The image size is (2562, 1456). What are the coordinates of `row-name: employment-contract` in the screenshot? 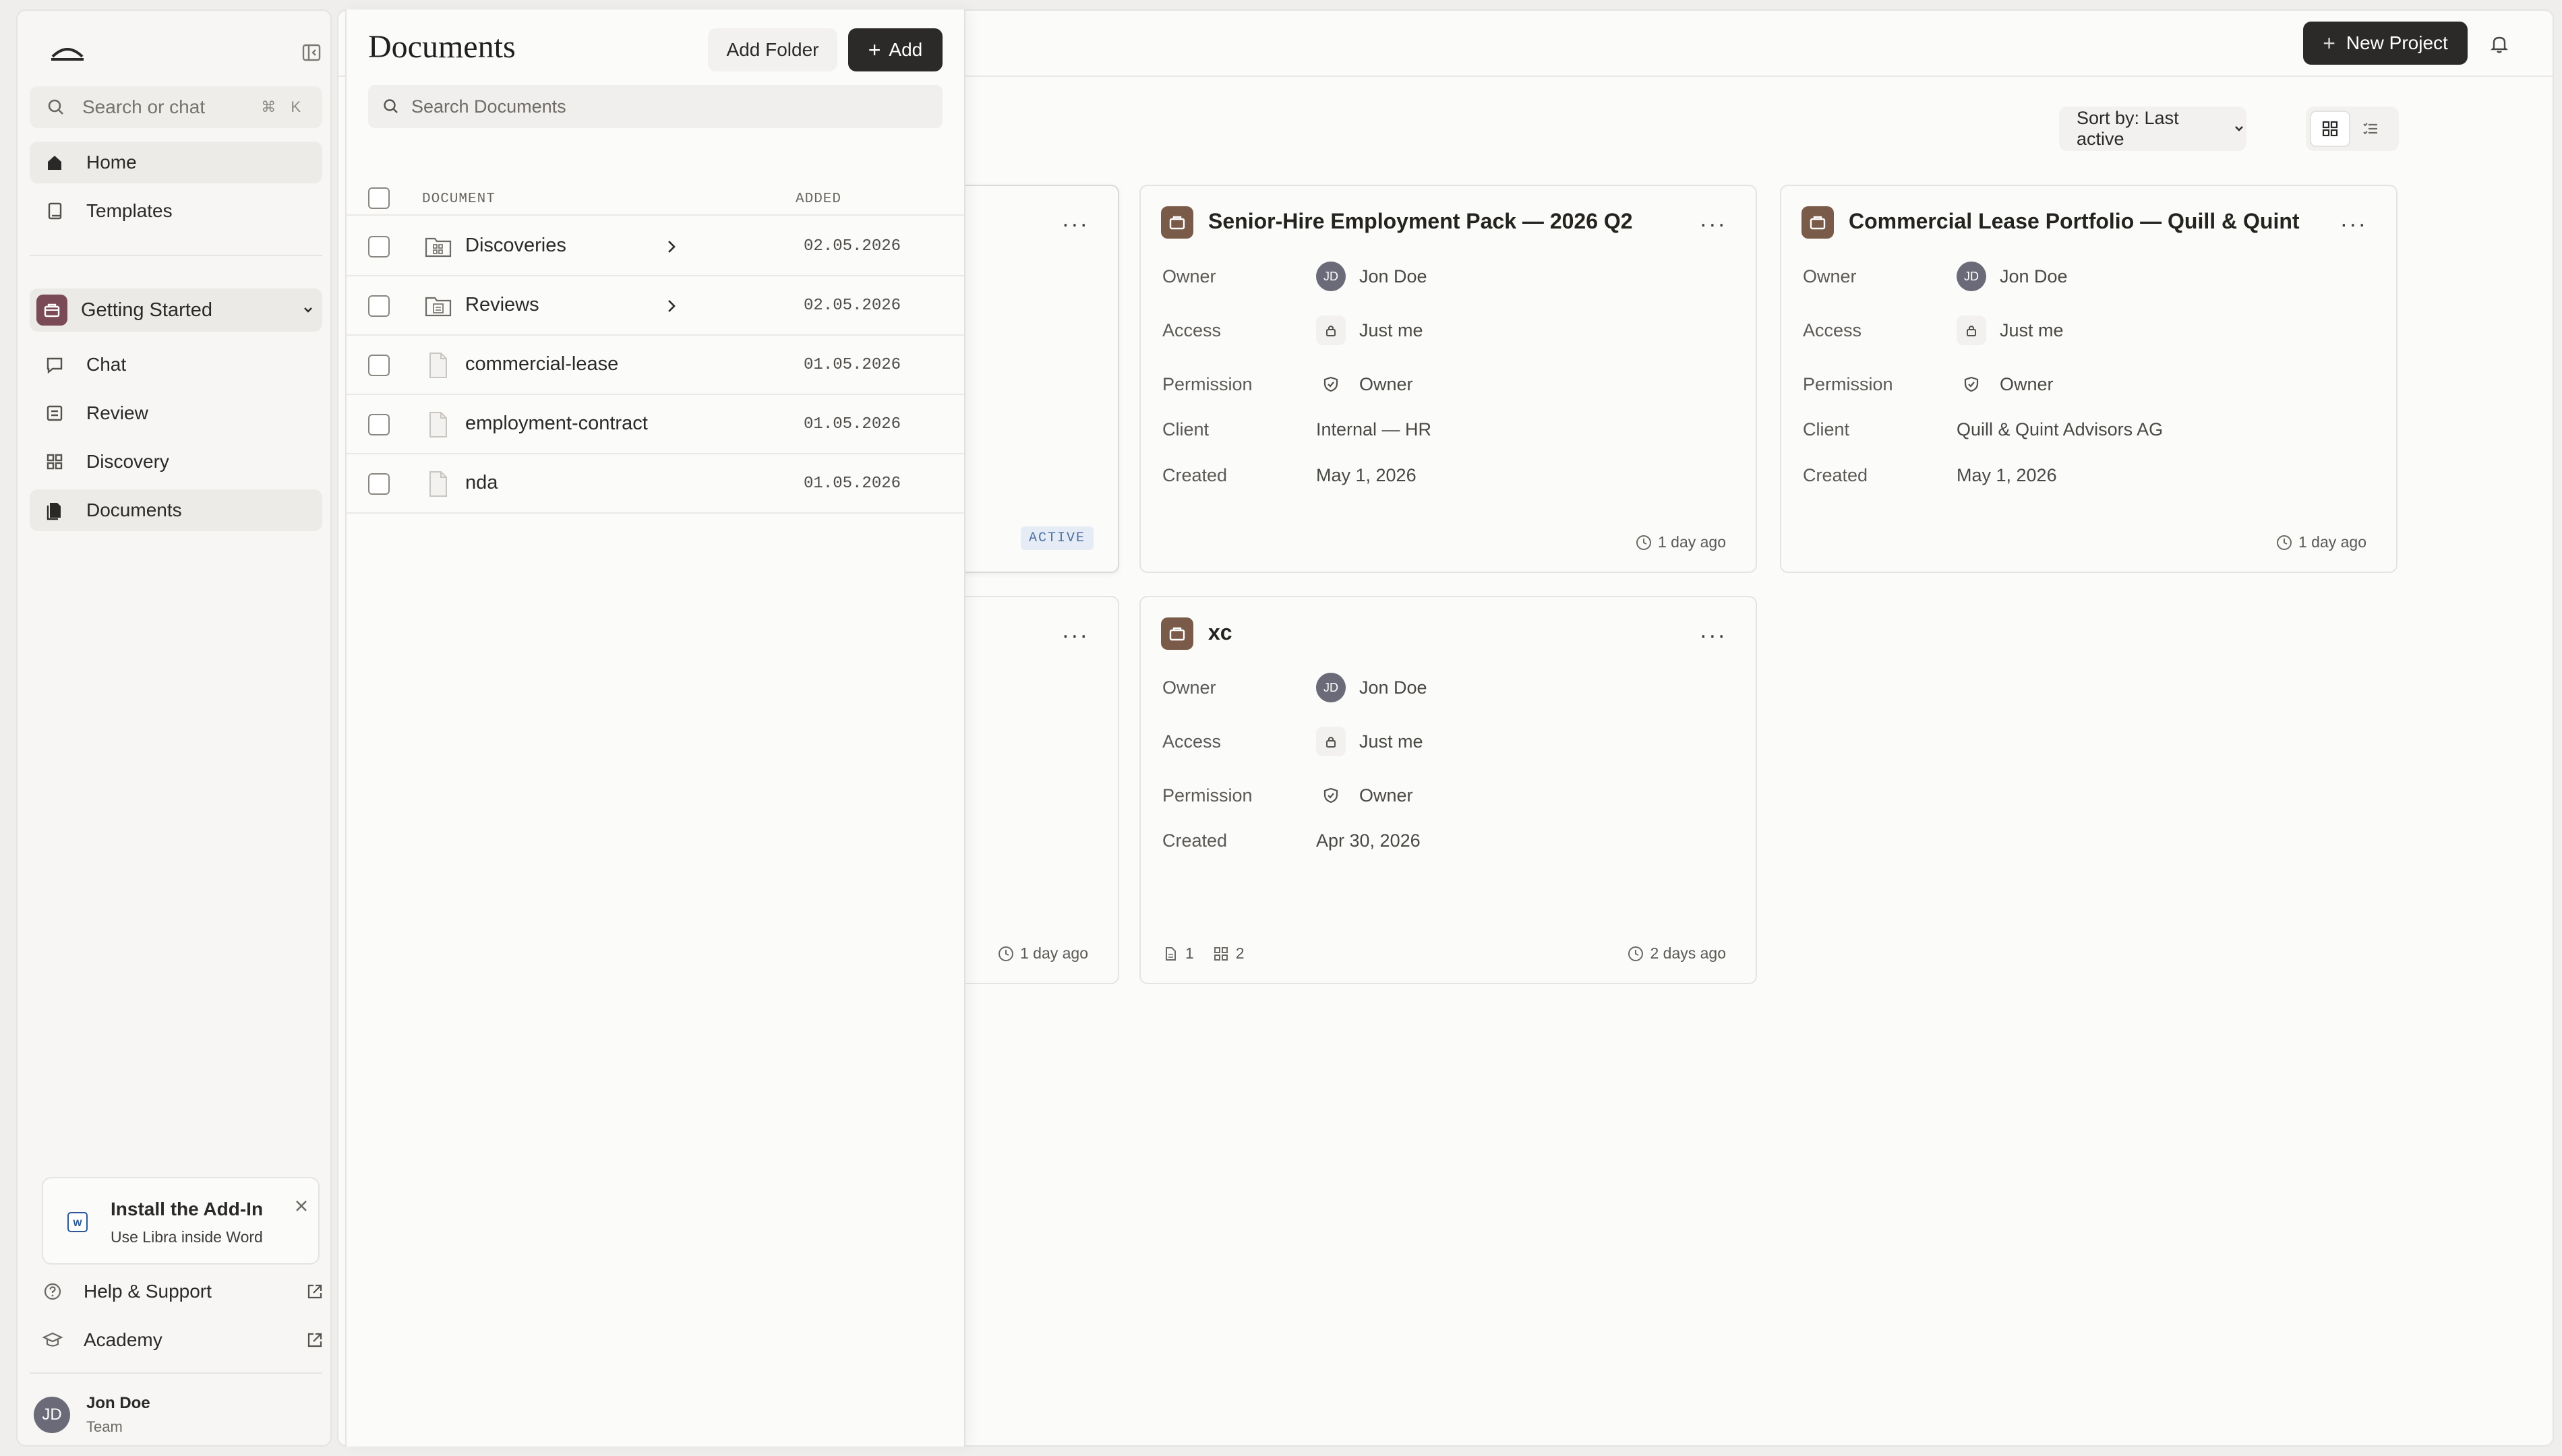 It's located at (556, 423).